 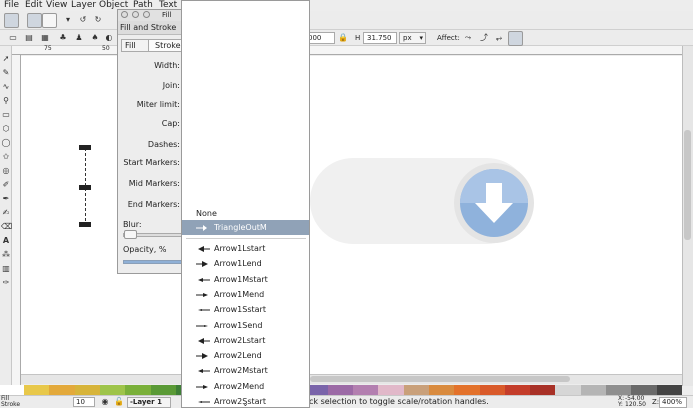 I want to click on marker-item: Arrow2Lstart, so click(x=245, y=340).